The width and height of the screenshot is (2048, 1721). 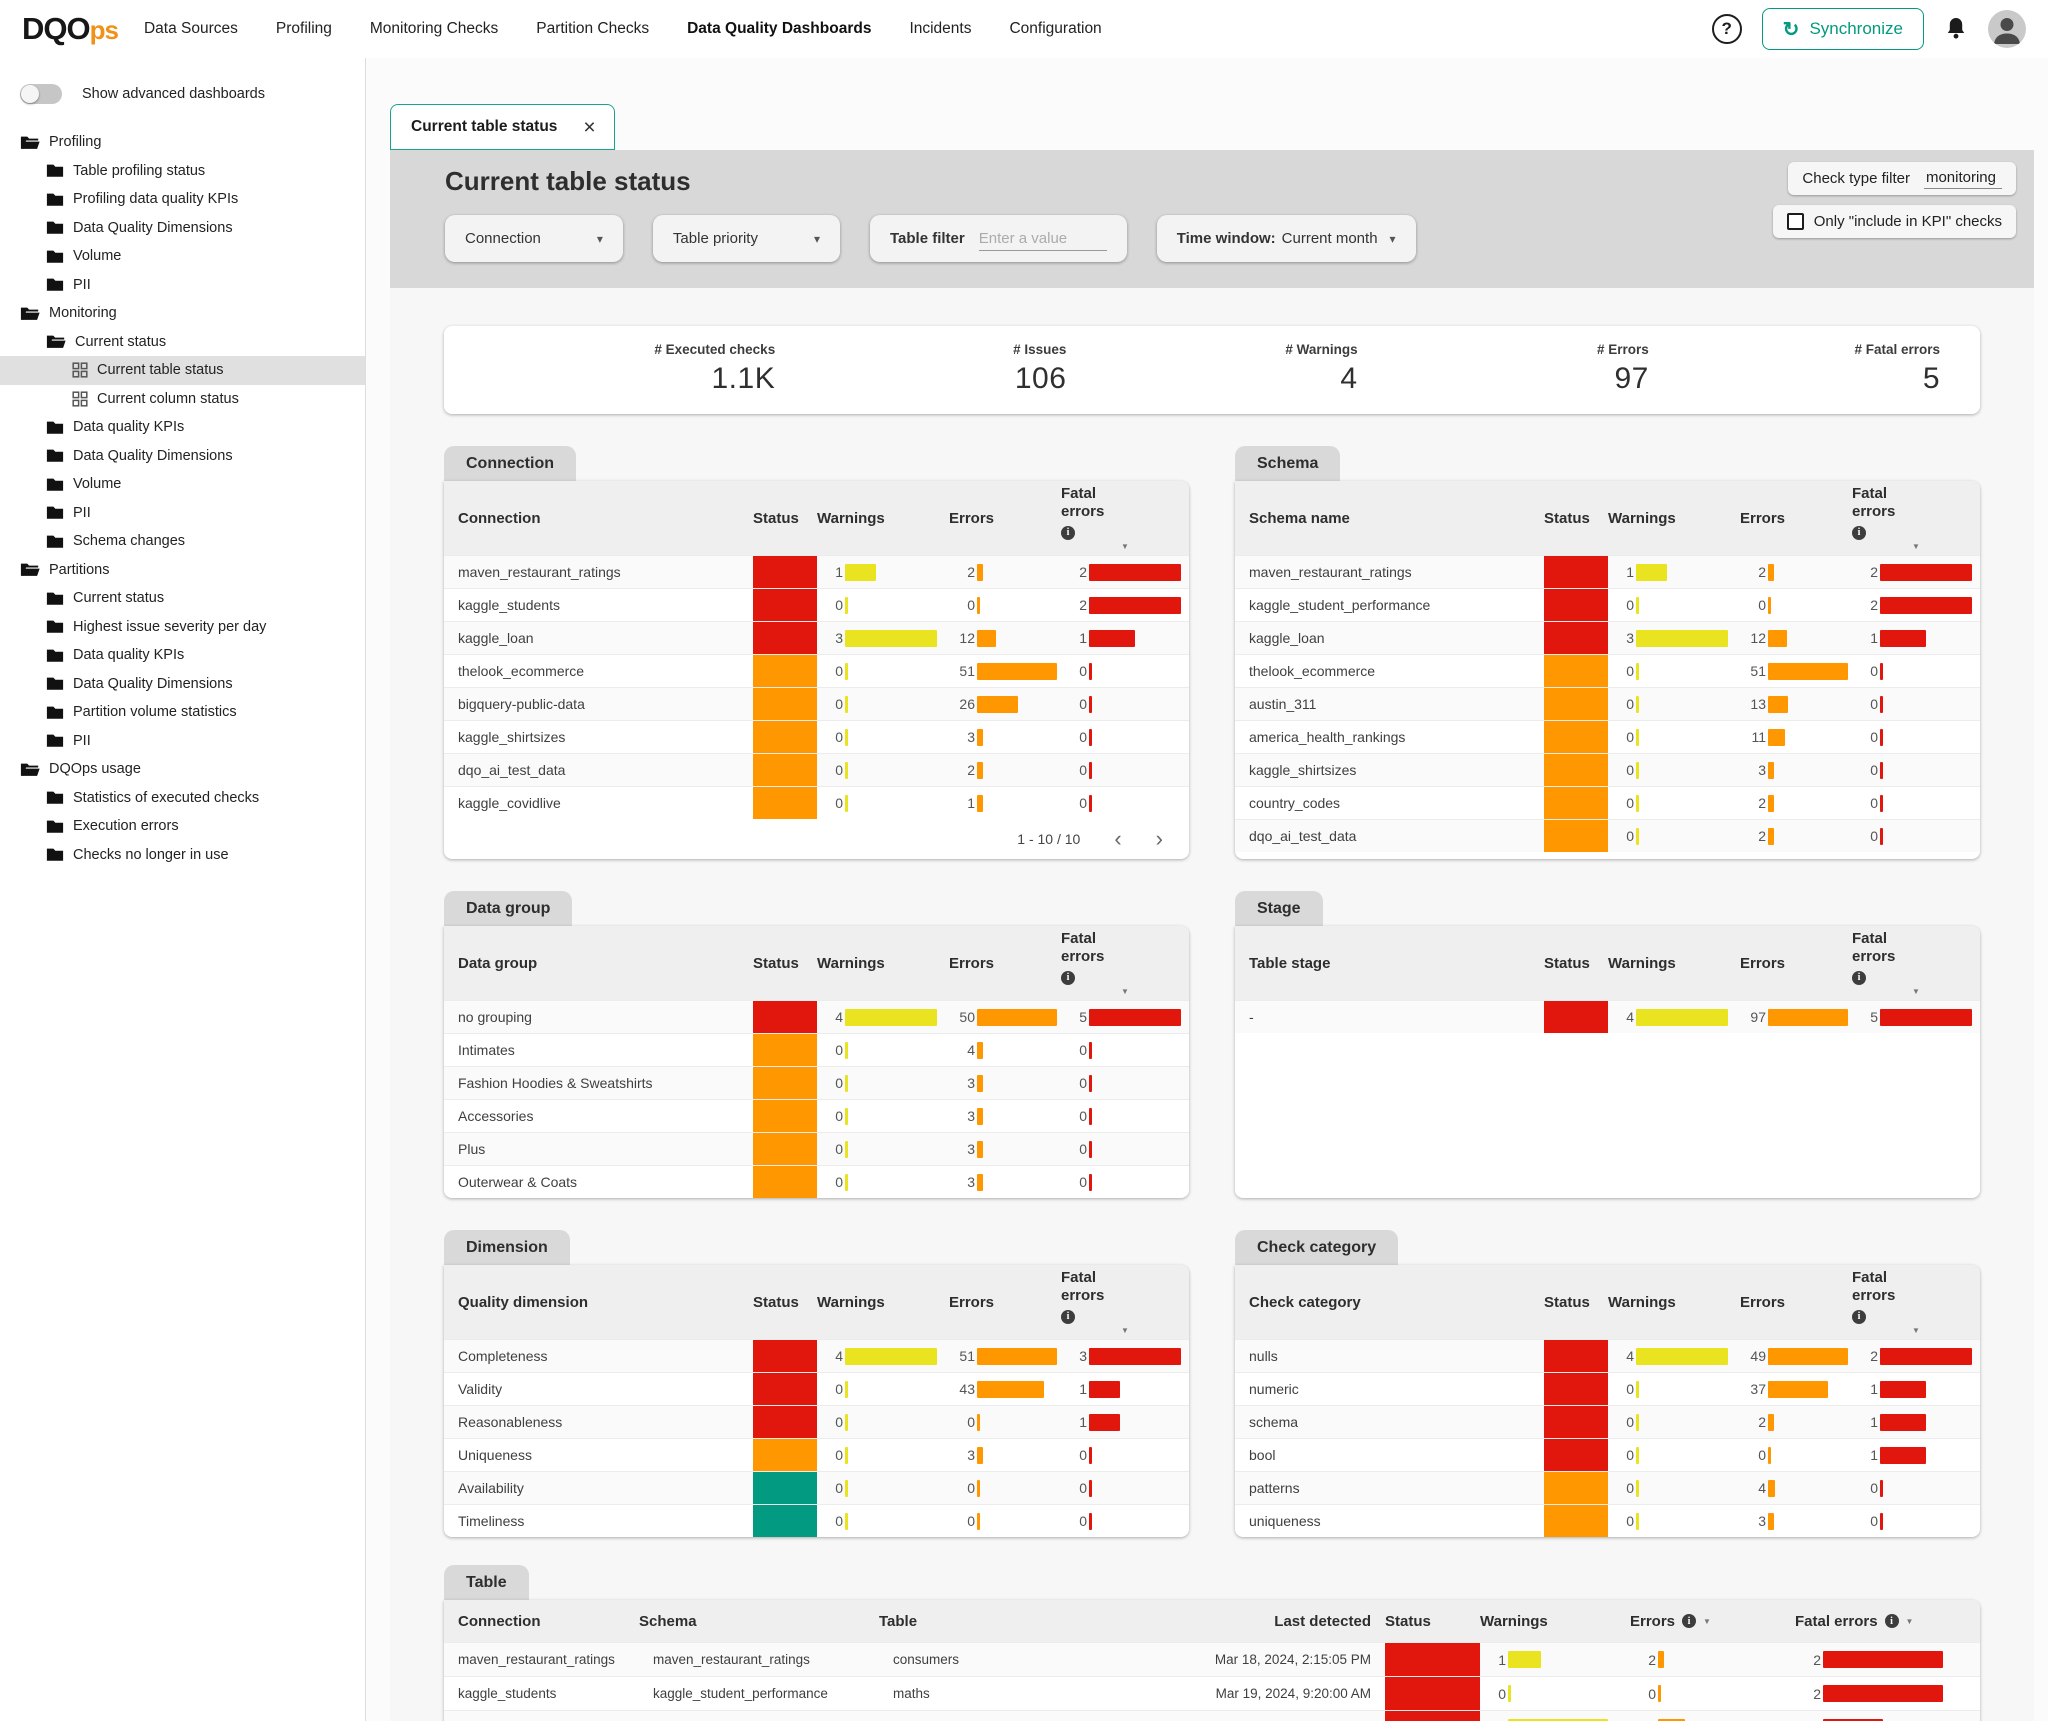 What do you see at coordinates (1894, 221) in the screenshot?
I see `kpi-only-checkbox-row: Only "include in KPI" checks` at bounding box center [1894, 221].